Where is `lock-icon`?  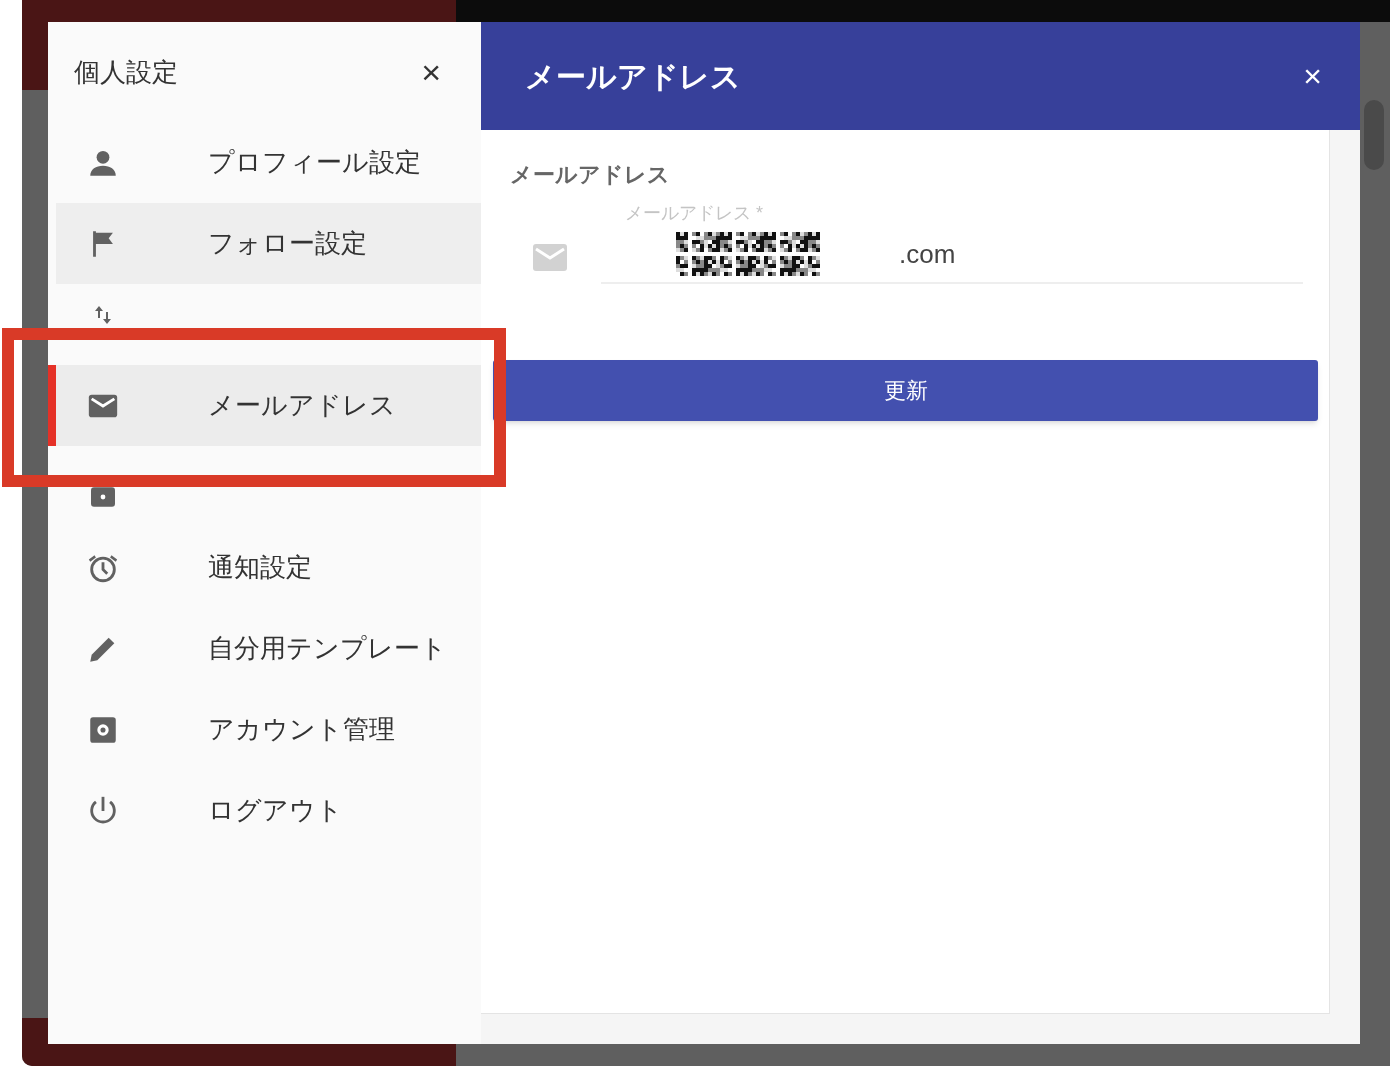 lock-icon is located at coordinates (103, 497).